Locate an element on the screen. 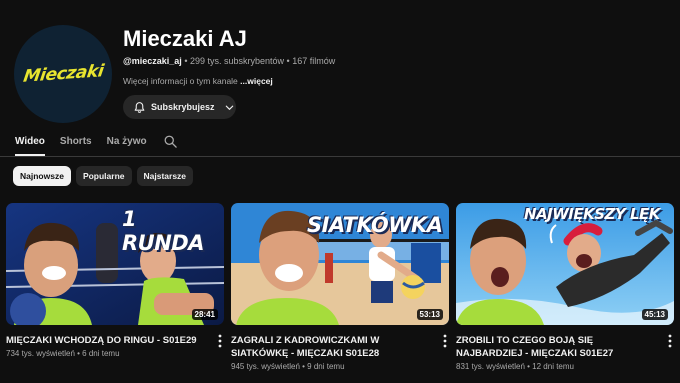 This screenshot has height=383, width=680. video-duration-1: 28:41 is located at coordinates (204, 314).